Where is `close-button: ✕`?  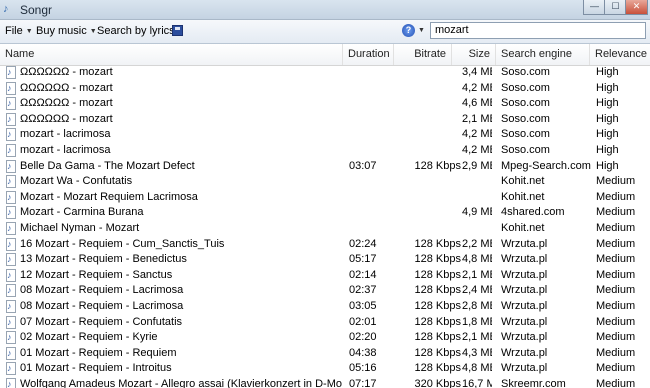 close-button: ✕ is located at coordinates (636, 7).